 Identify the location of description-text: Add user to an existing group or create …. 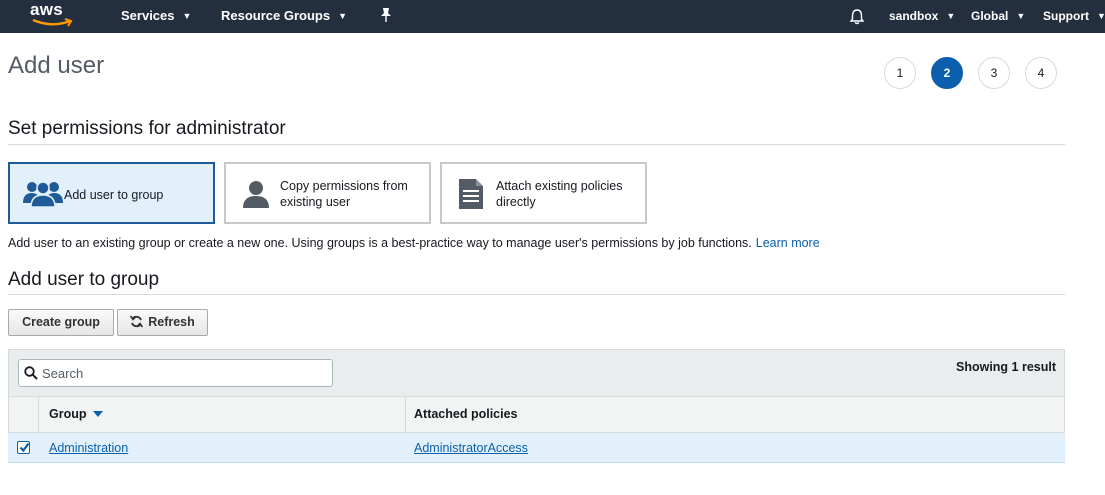
(380, 243).